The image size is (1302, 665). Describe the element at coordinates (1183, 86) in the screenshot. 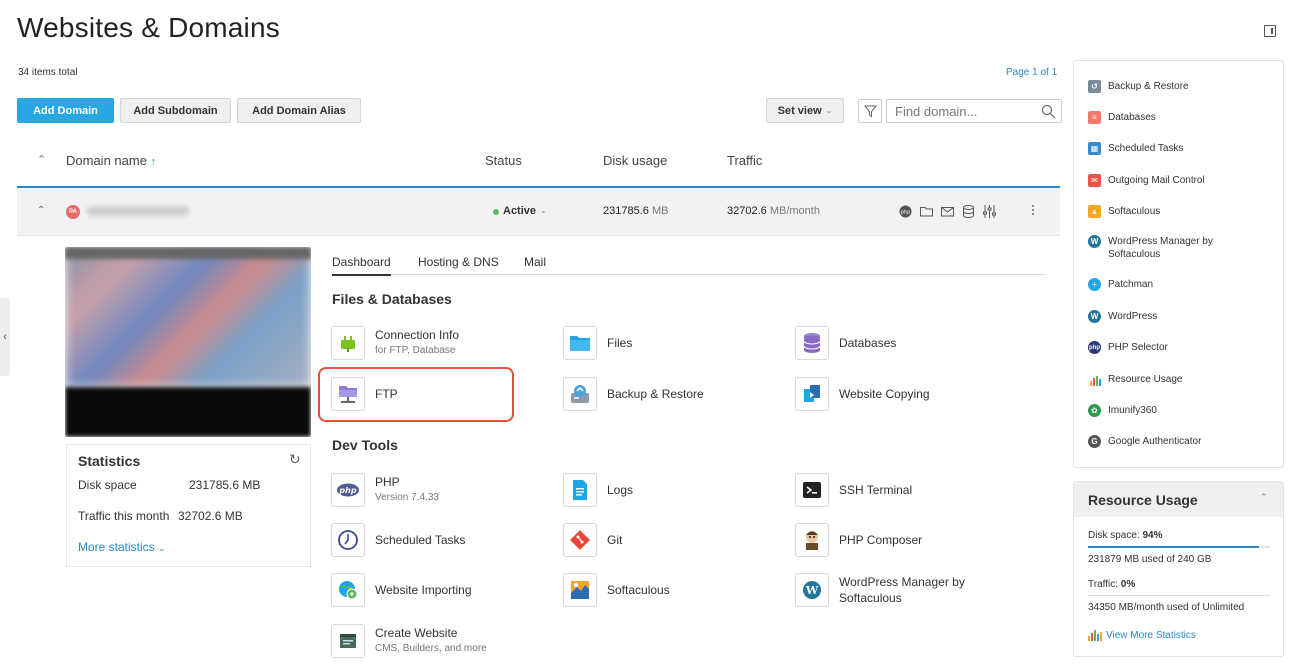

I see `sidebar-item-backup-restore: ↺ Backup & Restore` at that location.